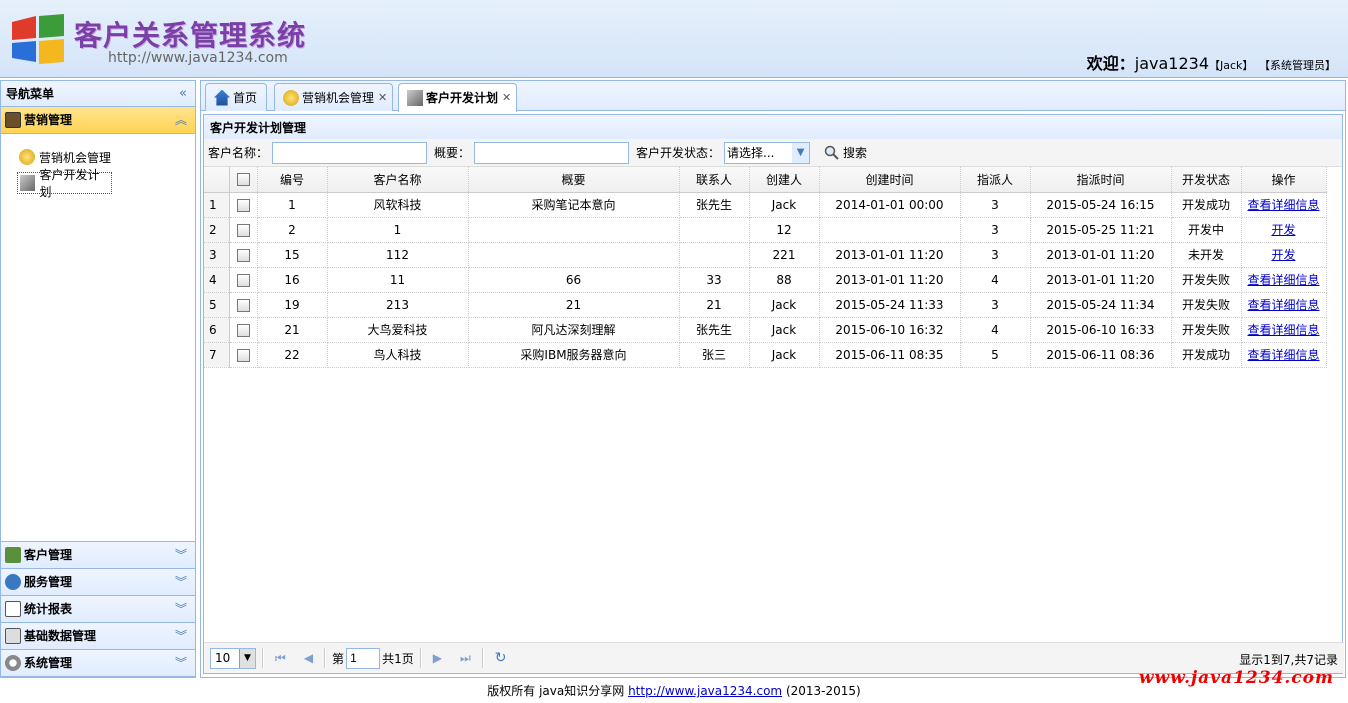  What do you see at coordinates (705, 691) in the screenshot?
I see `footer-link: http://www.java1234.com` at bounding box center [705, 691].